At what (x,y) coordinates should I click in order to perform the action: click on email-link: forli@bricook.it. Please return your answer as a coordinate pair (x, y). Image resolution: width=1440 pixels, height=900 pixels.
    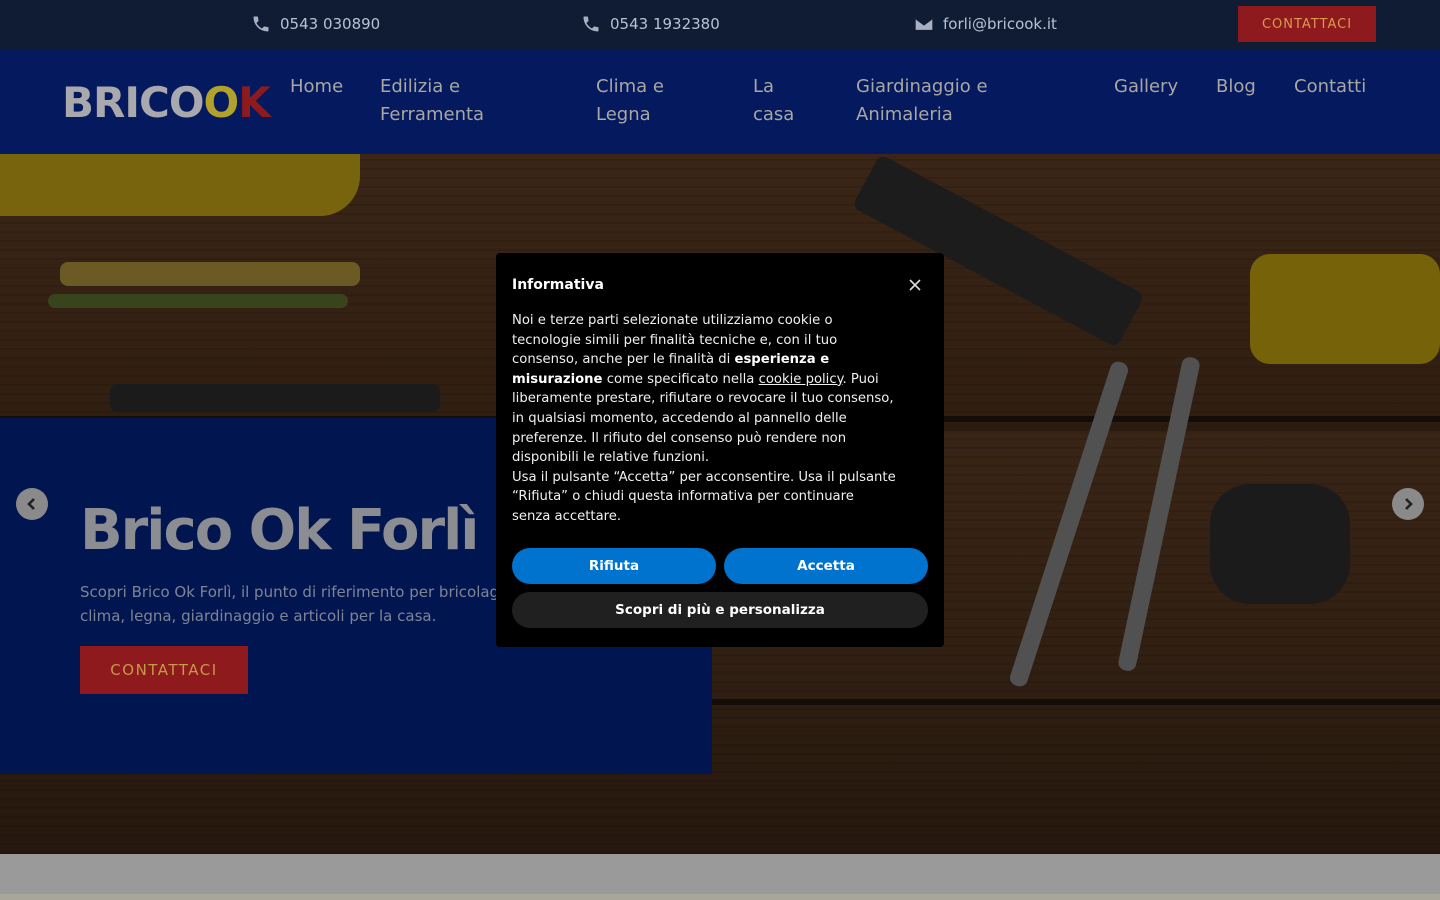
    Looking at the image, I should click on (985, 24).